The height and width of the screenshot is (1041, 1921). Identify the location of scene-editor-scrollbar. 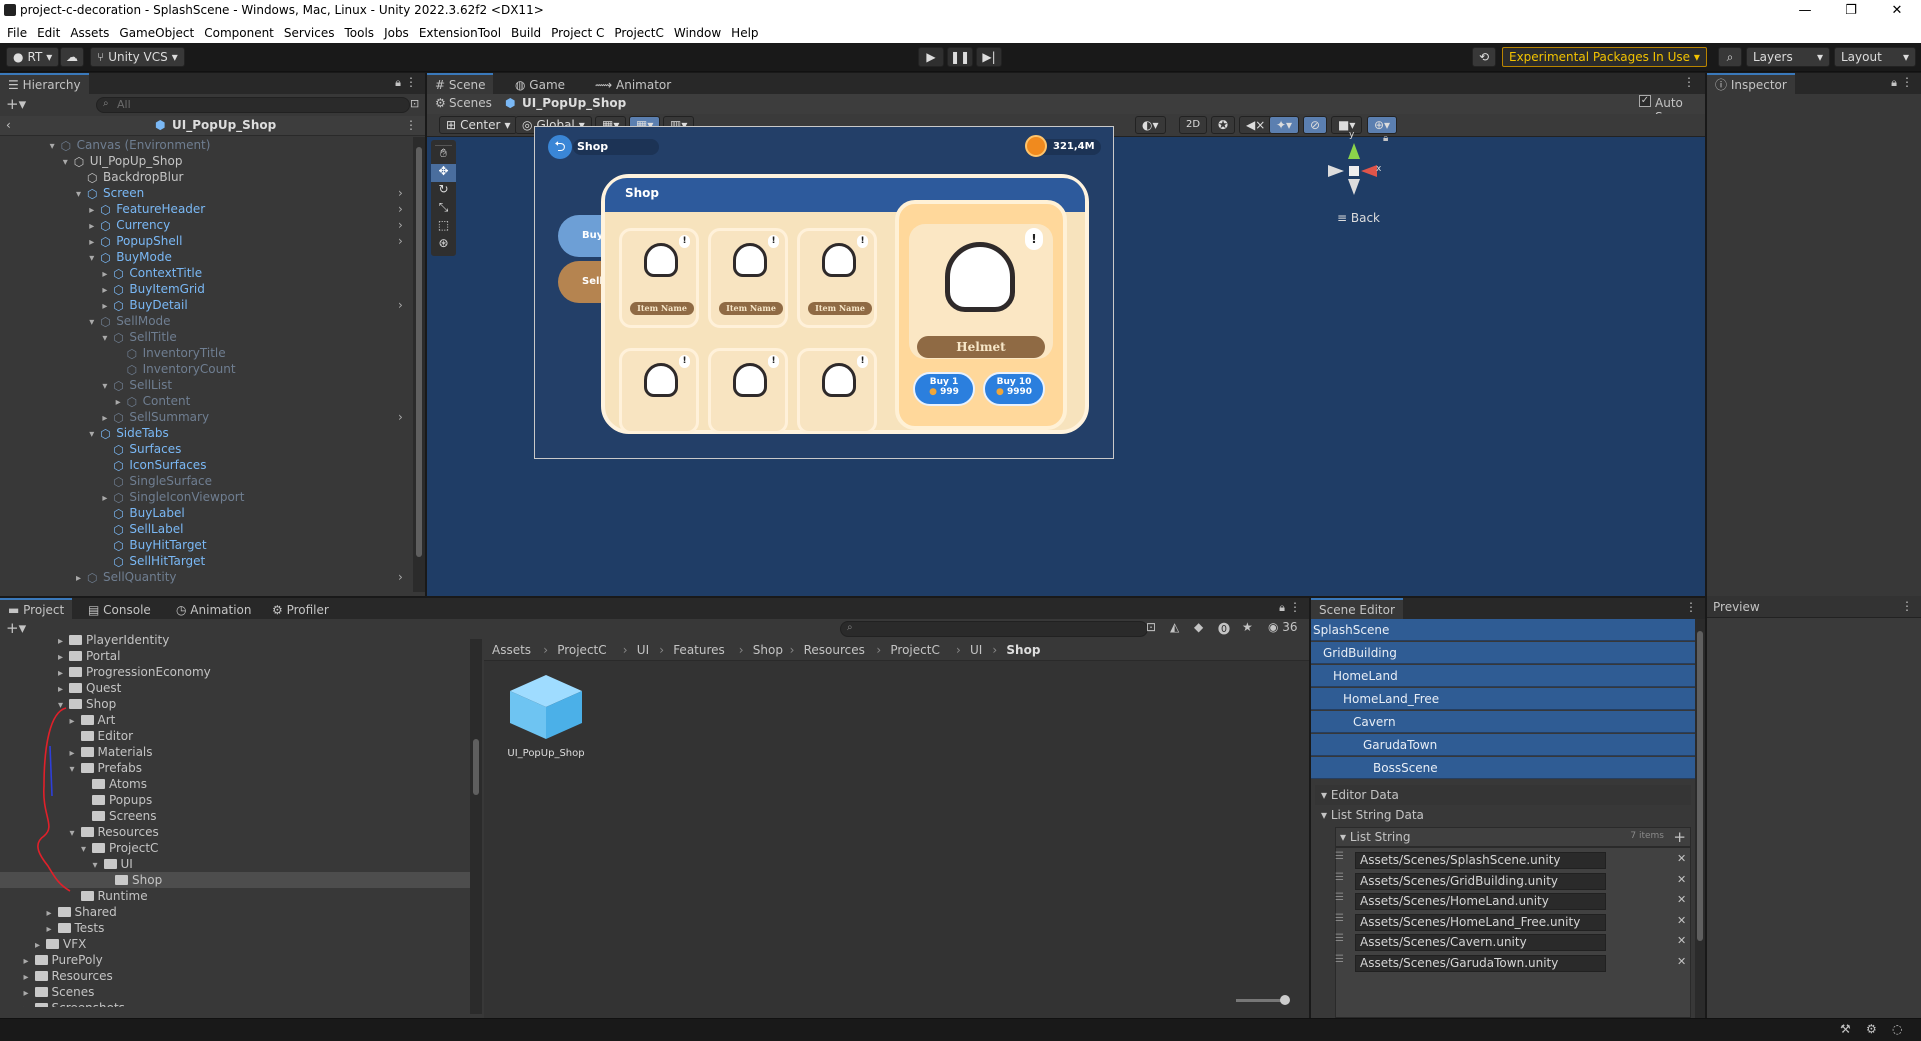
(1700, 818).